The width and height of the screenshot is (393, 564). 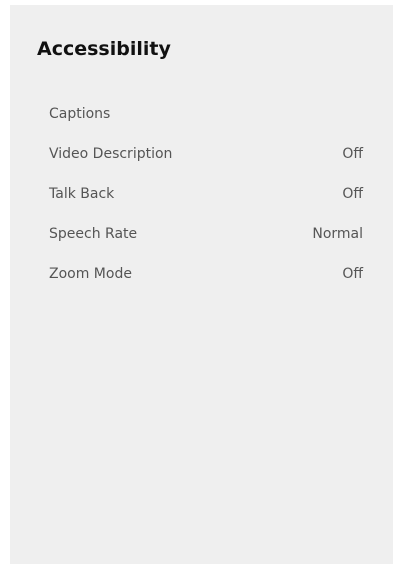 What do you see at coordinates (111, 154) in the screenshot?
I see `menu-item-label: Video Description` at bounding box center [111, 154].